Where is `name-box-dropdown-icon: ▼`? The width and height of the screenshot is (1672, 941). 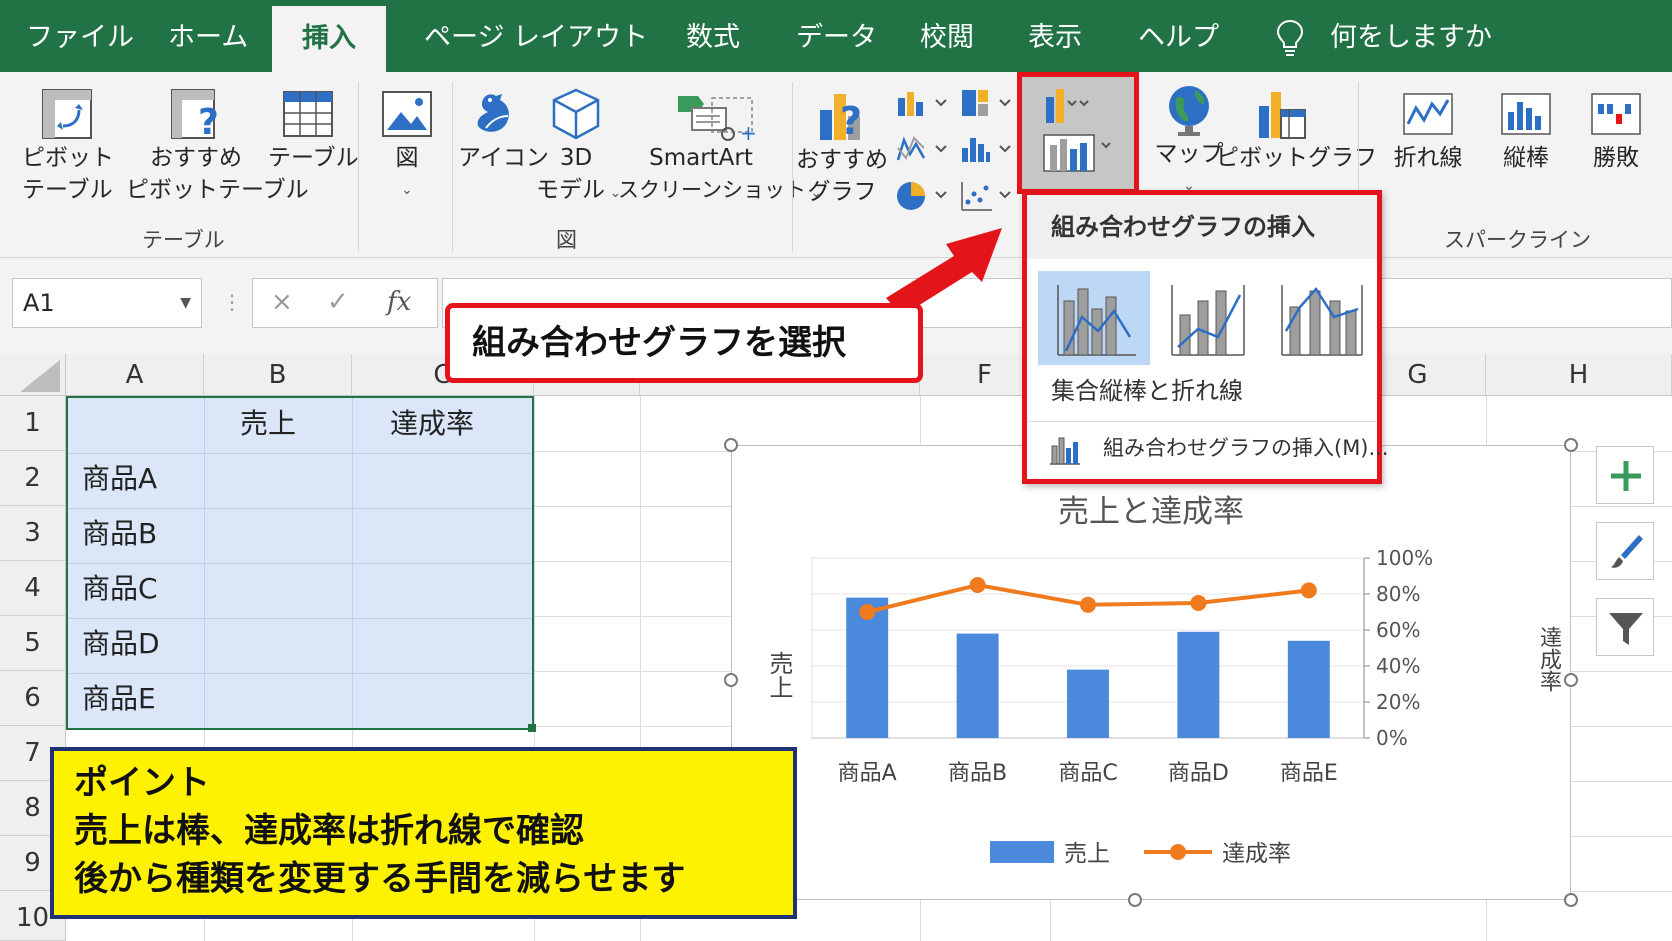
name-box-dropdown-icon: ▼ is located at coordinates (185, 303).